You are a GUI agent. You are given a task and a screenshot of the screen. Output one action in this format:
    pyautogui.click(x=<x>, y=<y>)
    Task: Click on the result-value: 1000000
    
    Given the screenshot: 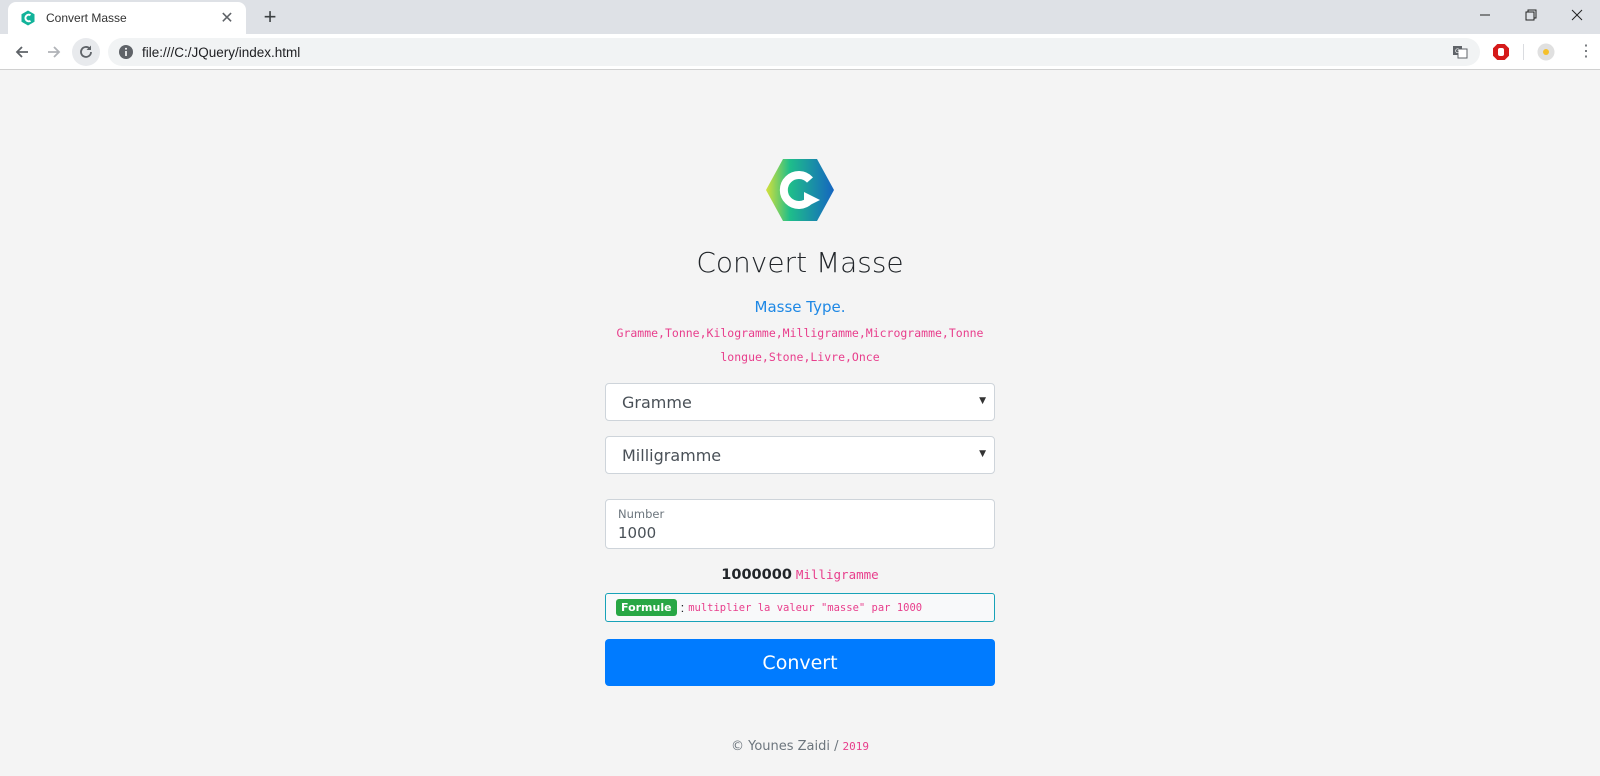 What is the action you would take?
    pyautogui.click(x=756, y=575)
    